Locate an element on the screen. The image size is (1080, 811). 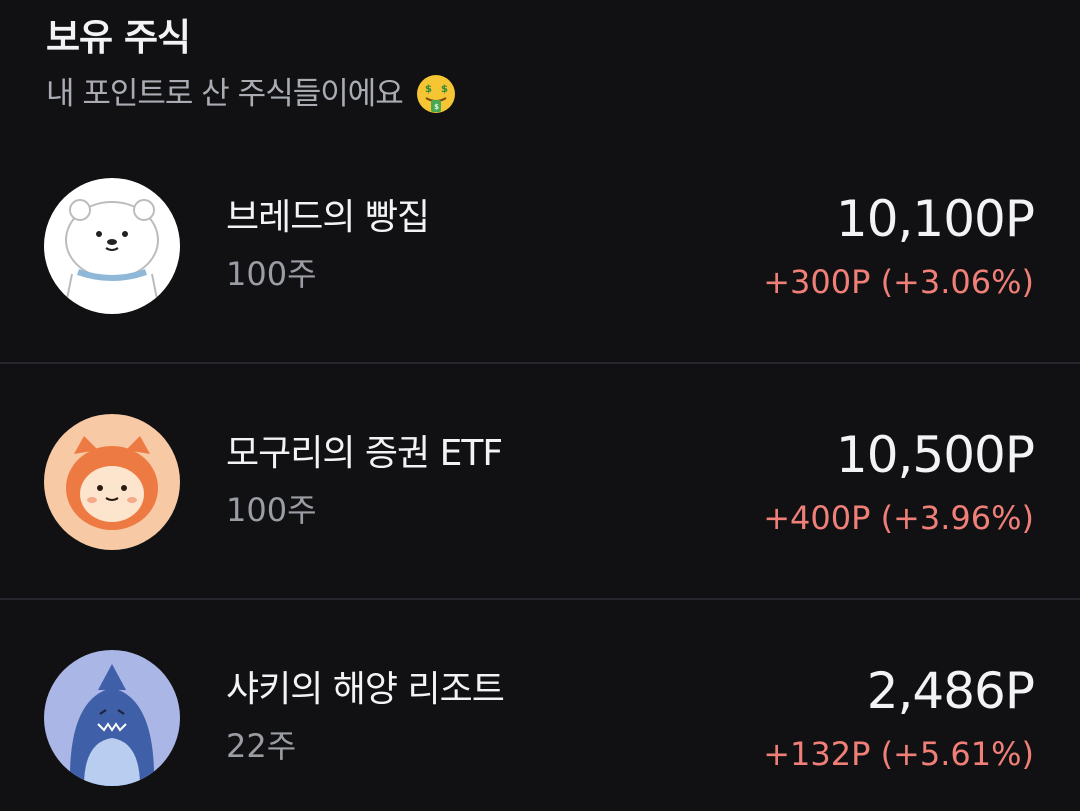
polar-bear-icon is located at coordinates (112, 246).